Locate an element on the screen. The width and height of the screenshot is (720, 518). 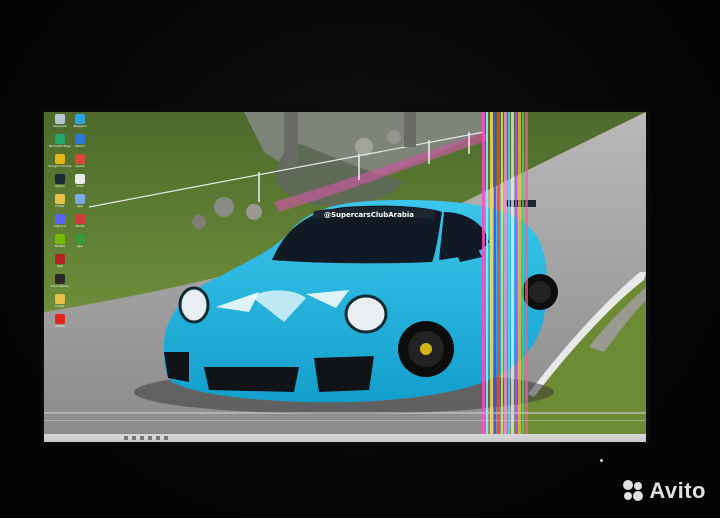
epic-icon-glyph is located at coordinates (60, 279).